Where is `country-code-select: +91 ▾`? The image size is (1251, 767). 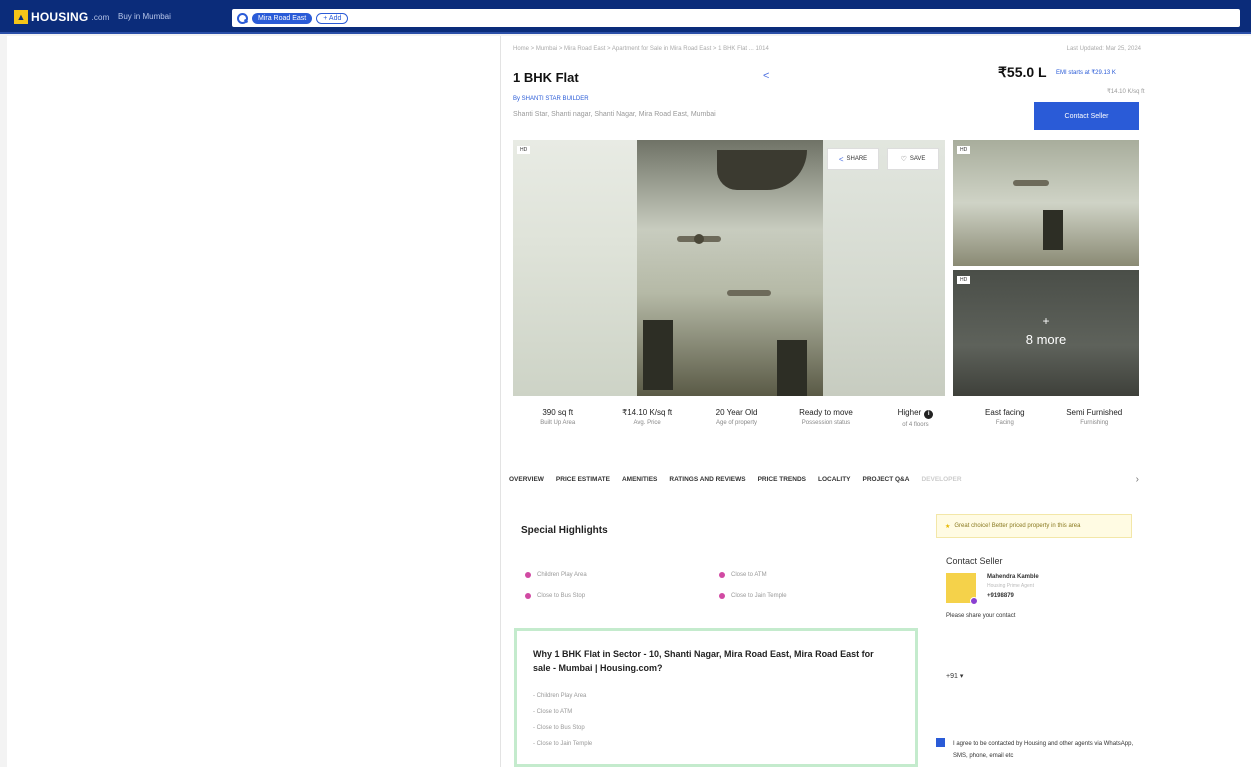
country-code-select: +91 ▾ is located at coordinates (954, 676).